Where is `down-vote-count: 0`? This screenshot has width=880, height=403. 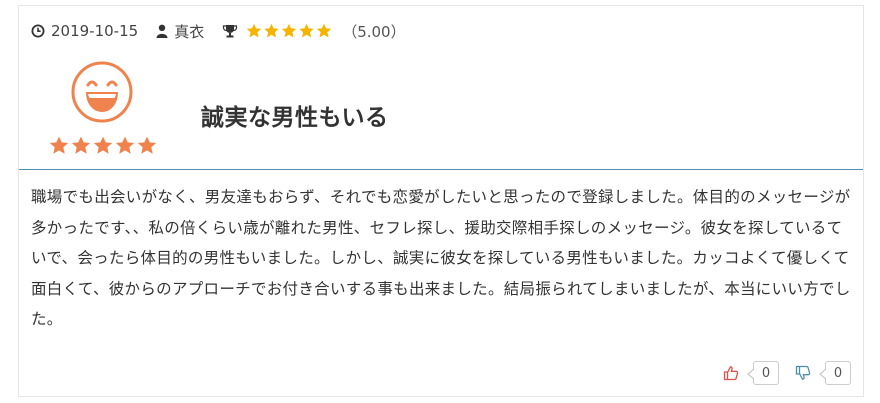 down-vote-count: 0 is located at coordinates (835, 373).